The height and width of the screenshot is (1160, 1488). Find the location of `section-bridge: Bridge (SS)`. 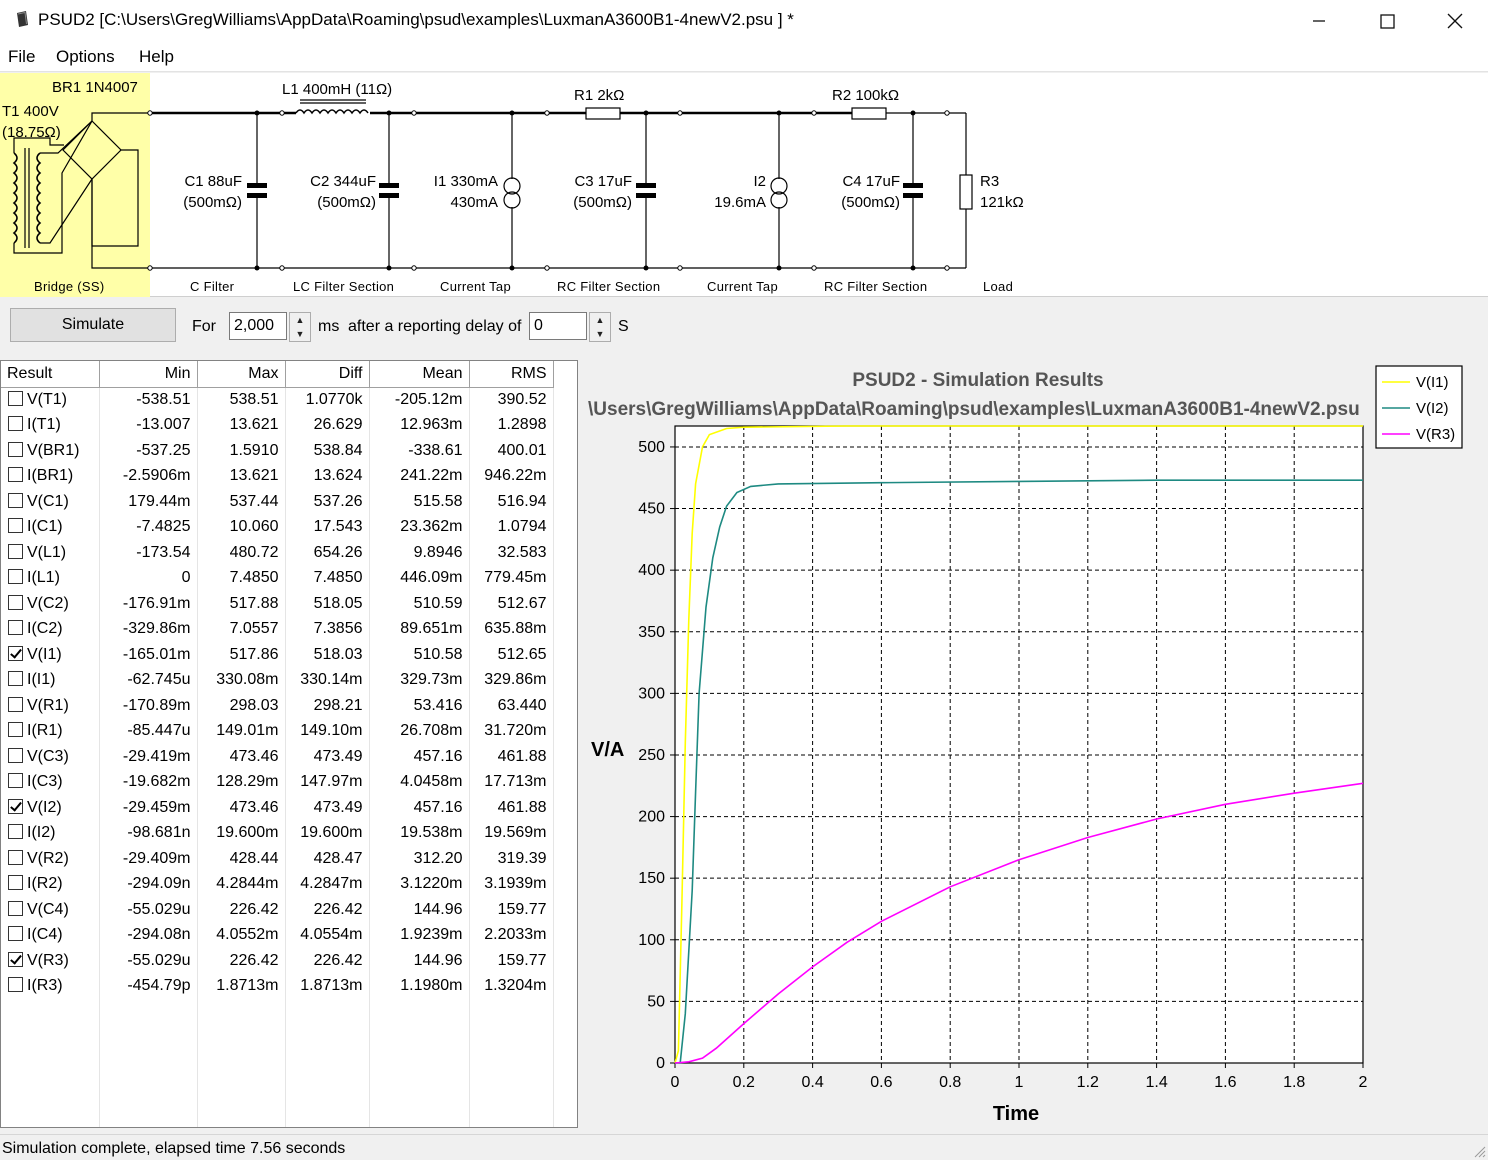

section-bridge: Bridge (SS) is located at coordinates (69, 286).